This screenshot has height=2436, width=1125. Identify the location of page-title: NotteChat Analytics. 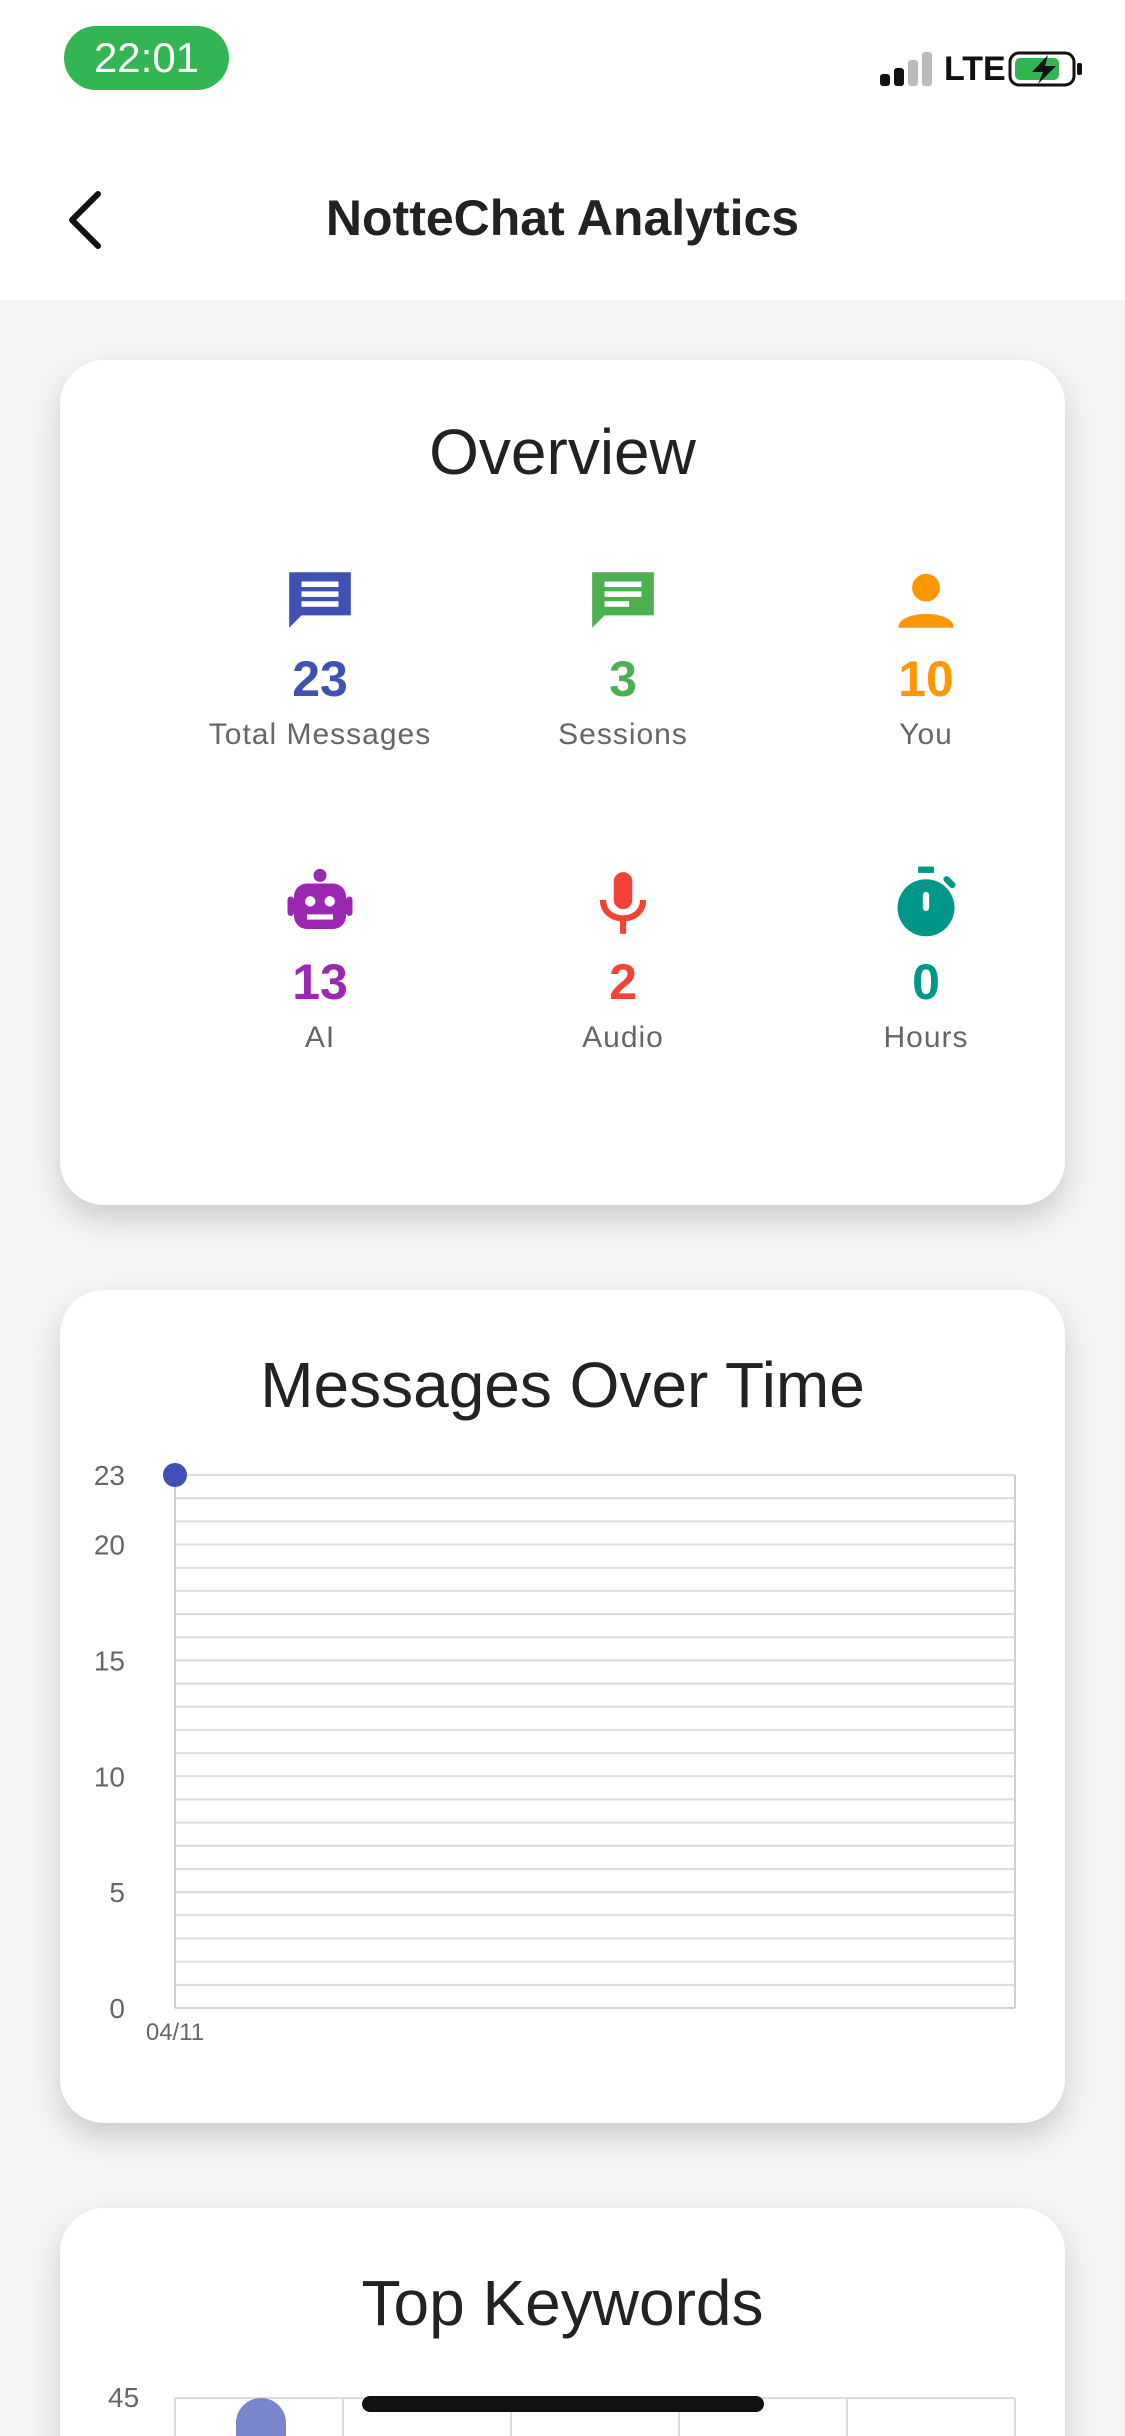
(562, 217).